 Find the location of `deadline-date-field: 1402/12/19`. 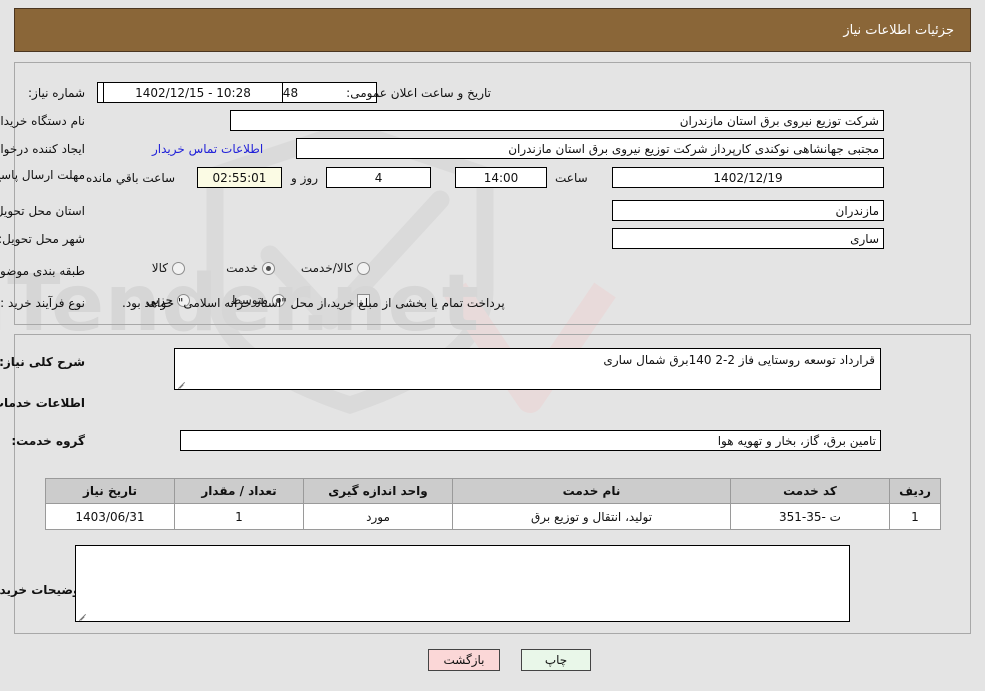

deadline-date-field: 1402/12/19 is located at coordinates (748, 177).